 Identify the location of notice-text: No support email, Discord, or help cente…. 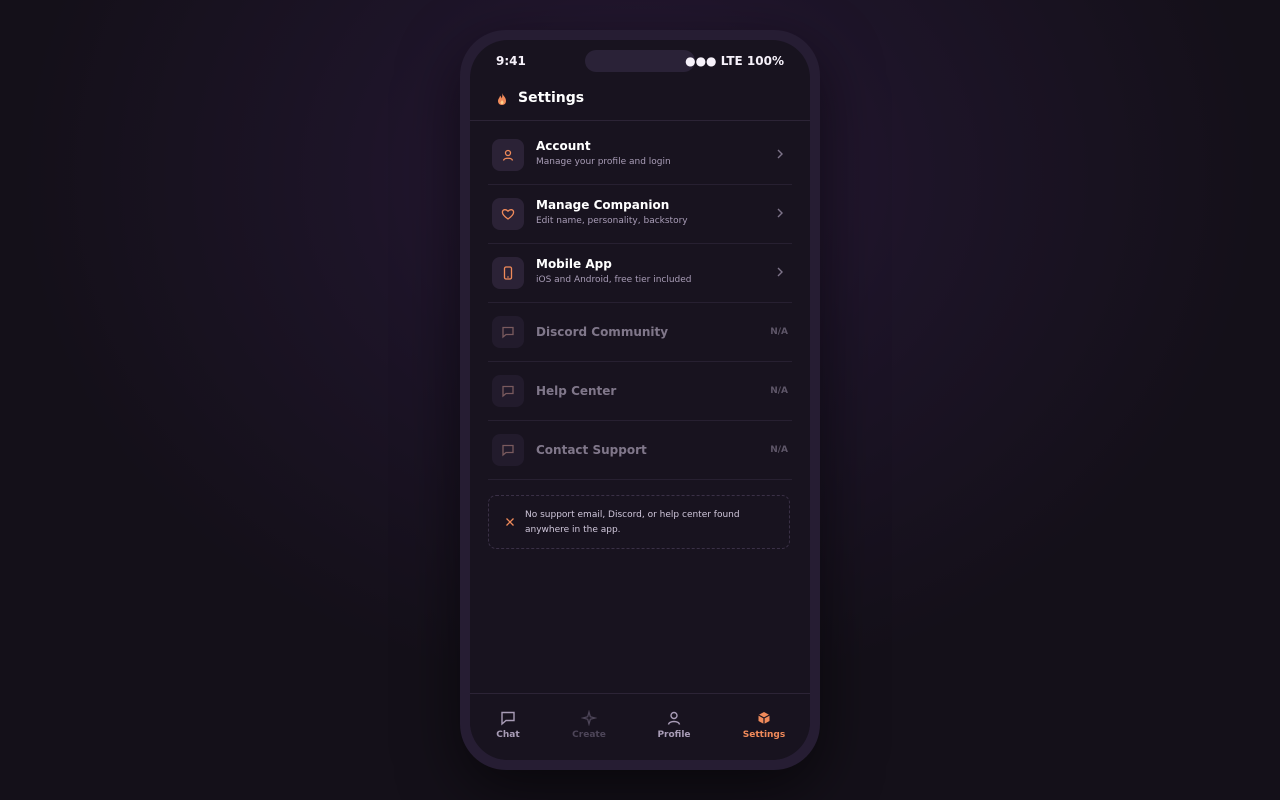
(632, 522).